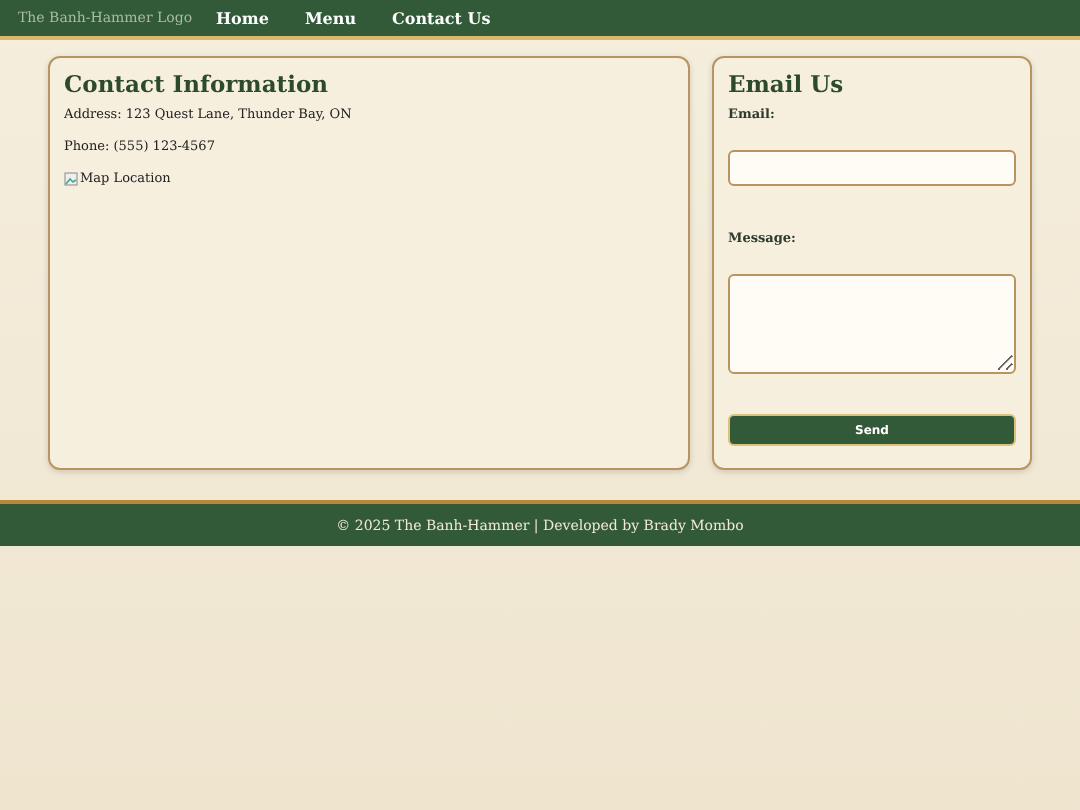 This screenshot has height=810, width=1080. What do you see at coordinates (872, 168) in the screenshot?
I see `email-field` at bounding box center [872, 168].